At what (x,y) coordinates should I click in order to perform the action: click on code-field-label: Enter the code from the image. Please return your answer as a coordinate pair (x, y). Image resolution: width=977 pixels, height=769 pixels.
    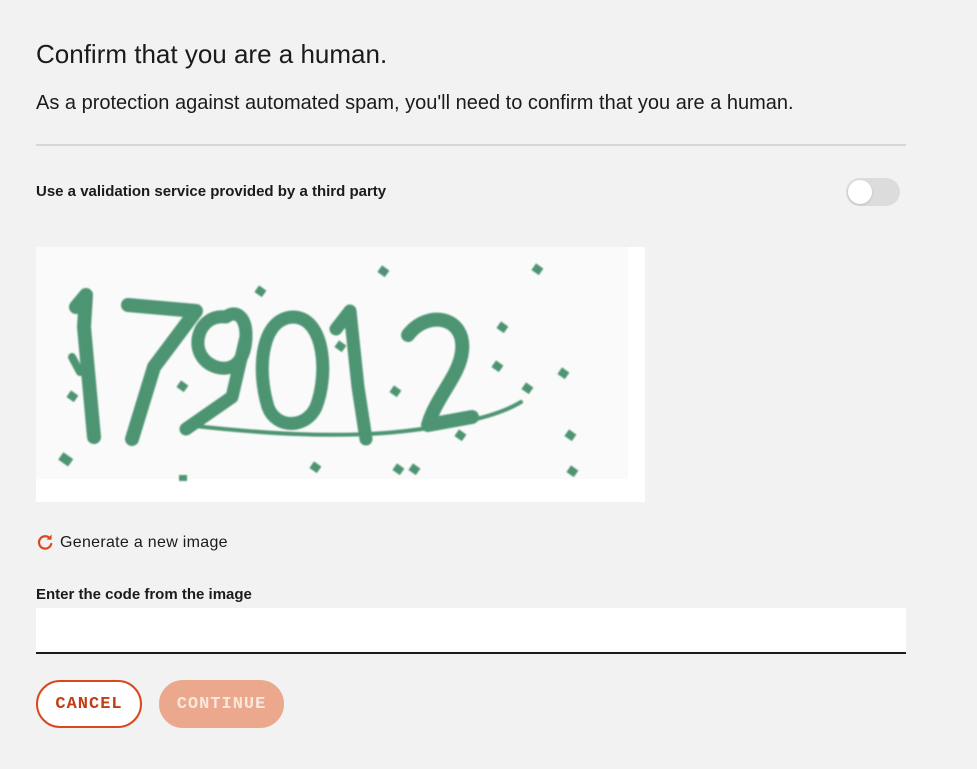
    Looking at the image, I should click on (144, 594).